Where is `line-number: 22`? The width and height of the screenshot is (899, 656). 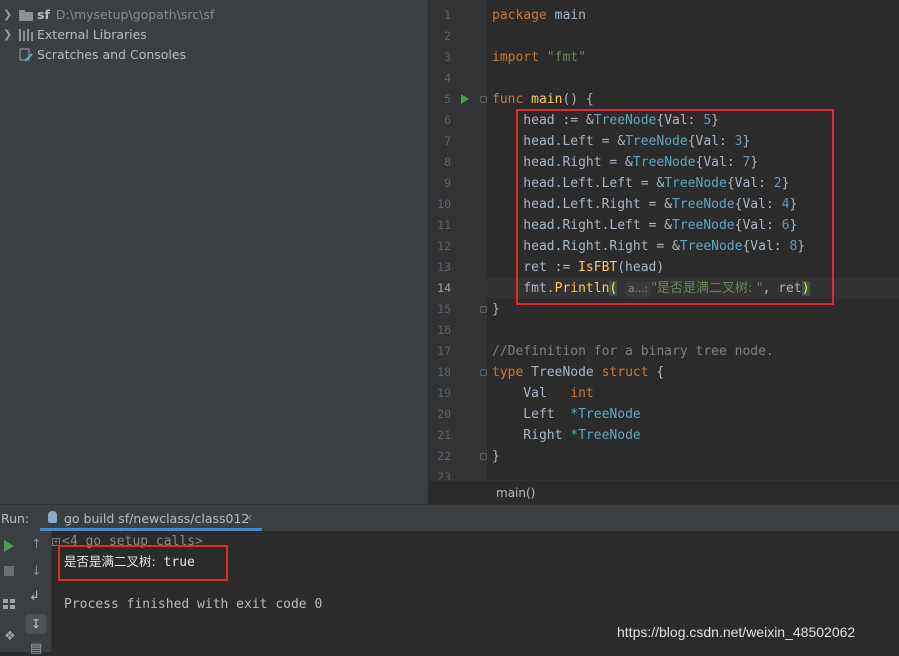
line-number: 22 is located at coordinates (444, 456).